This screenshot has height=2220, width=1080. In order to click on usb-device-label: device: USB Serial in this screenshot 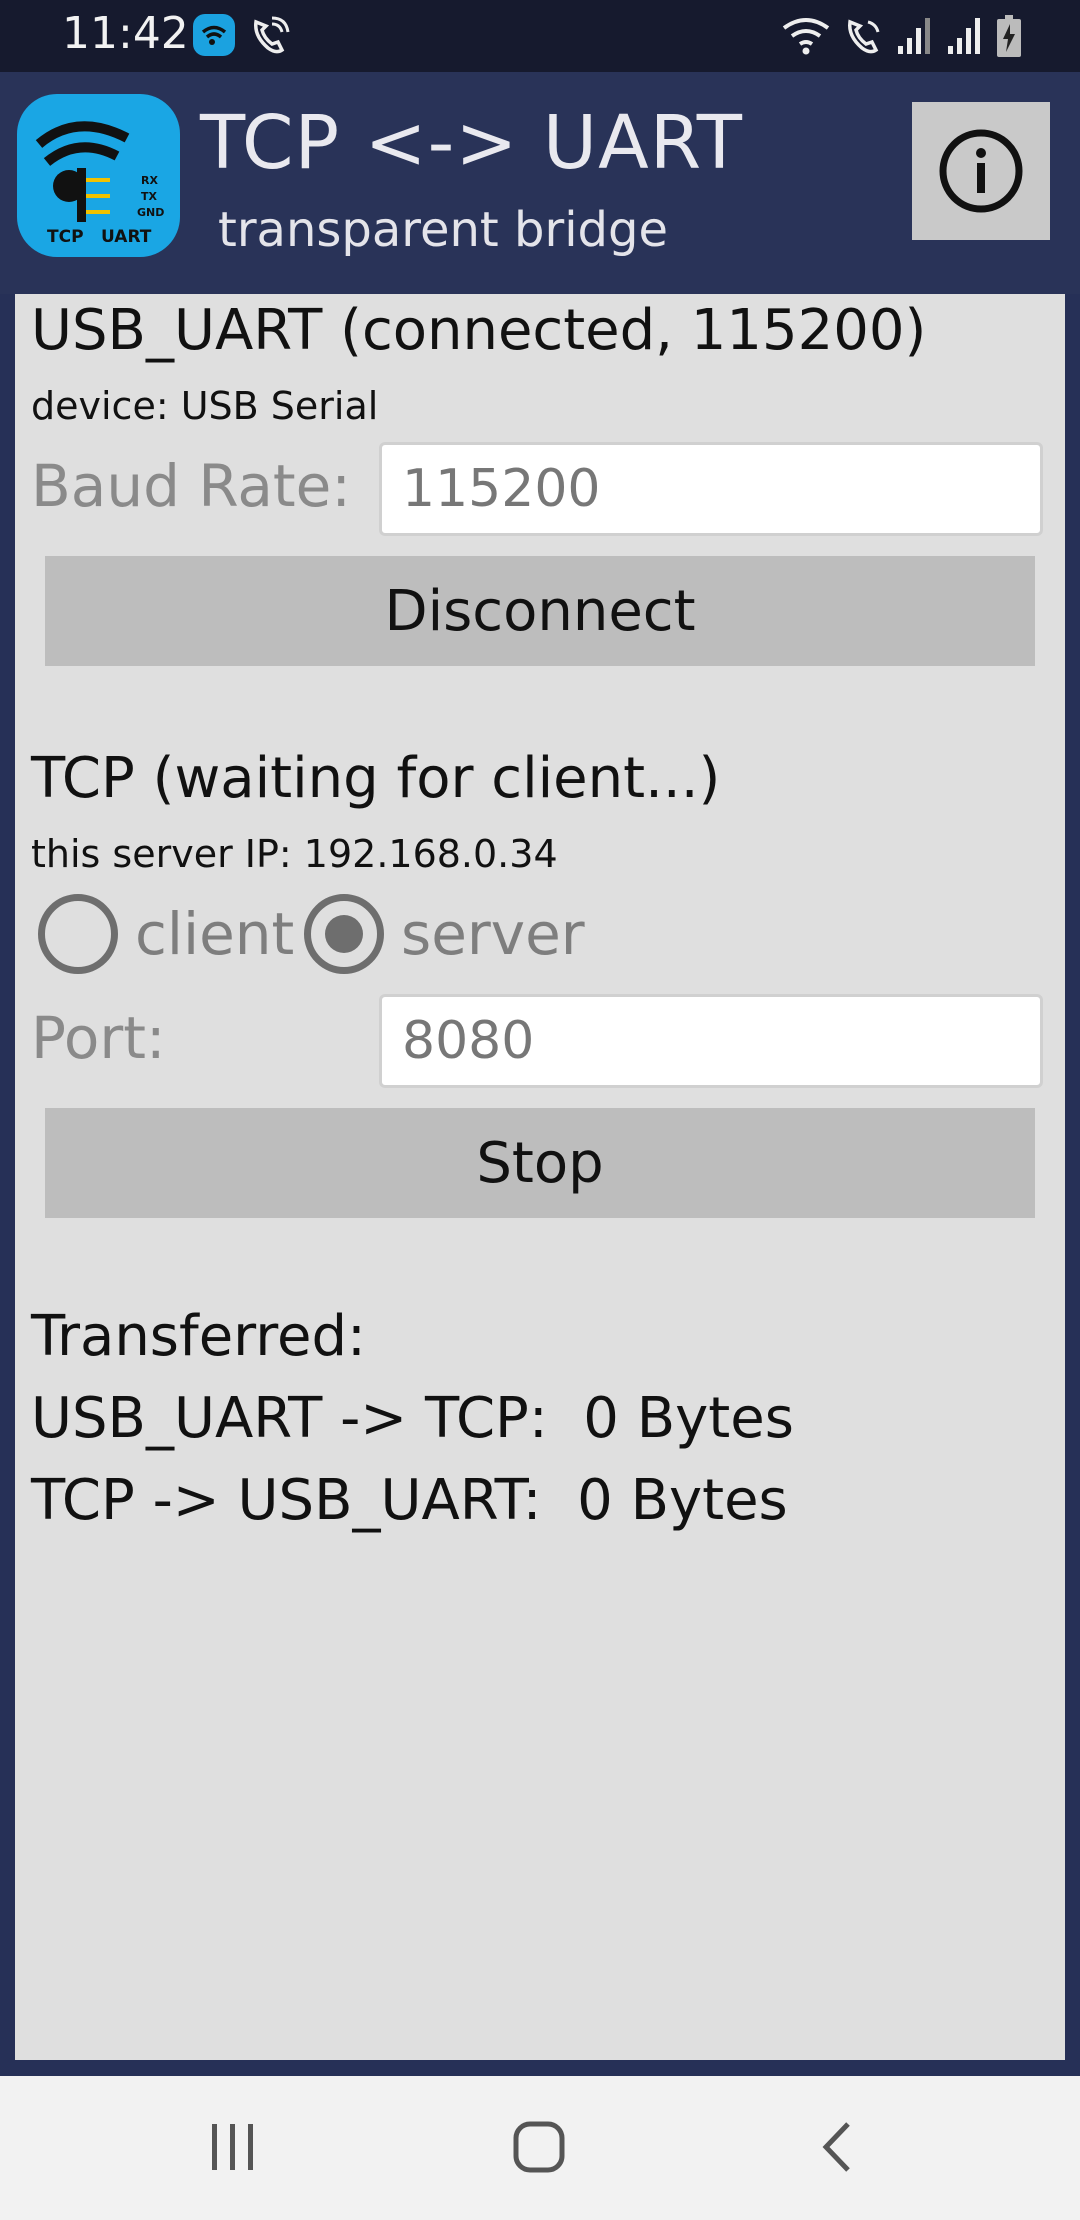, I will do `click(205, 406)`.